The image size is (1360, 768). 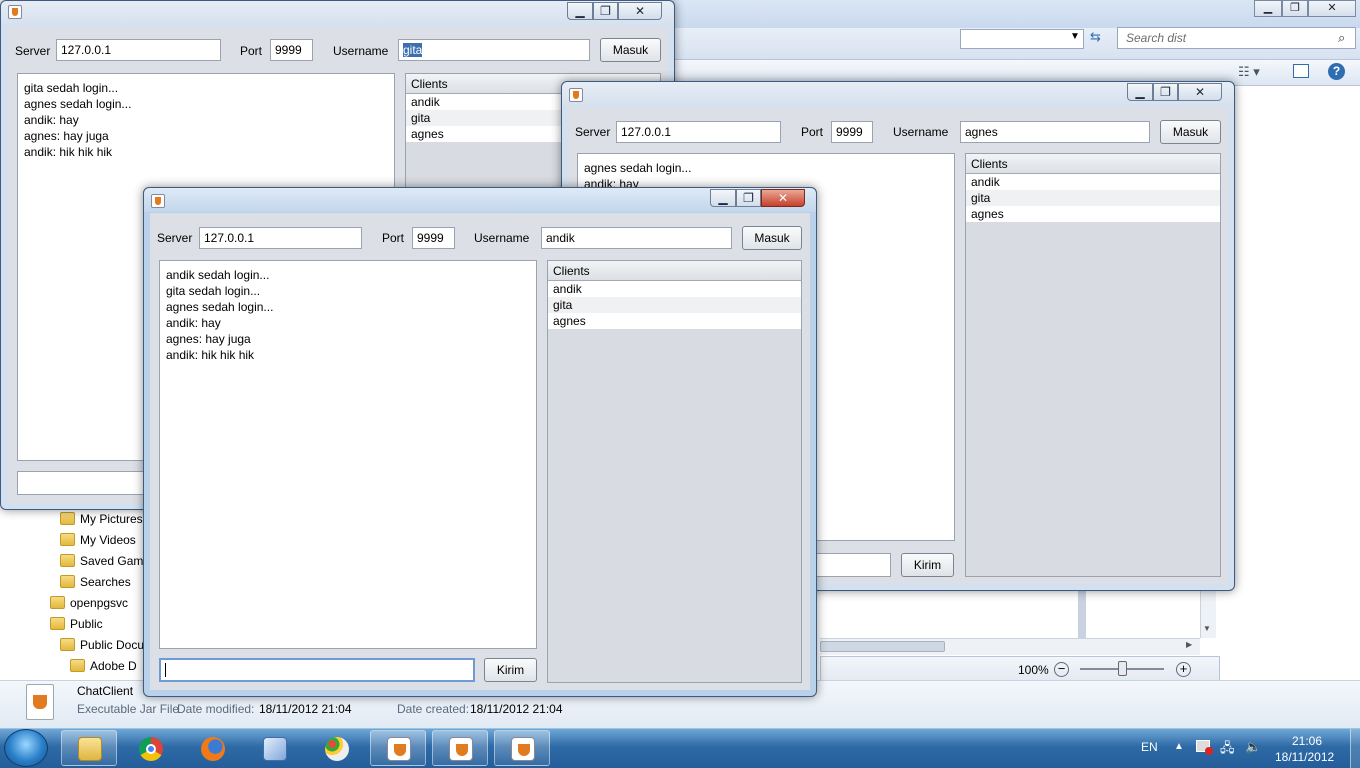 What do you see at coordinates (1093, 365) in the screenshot?
I see `clients-list: Clients andik gita agnes` at bounding box center [1093, 365].